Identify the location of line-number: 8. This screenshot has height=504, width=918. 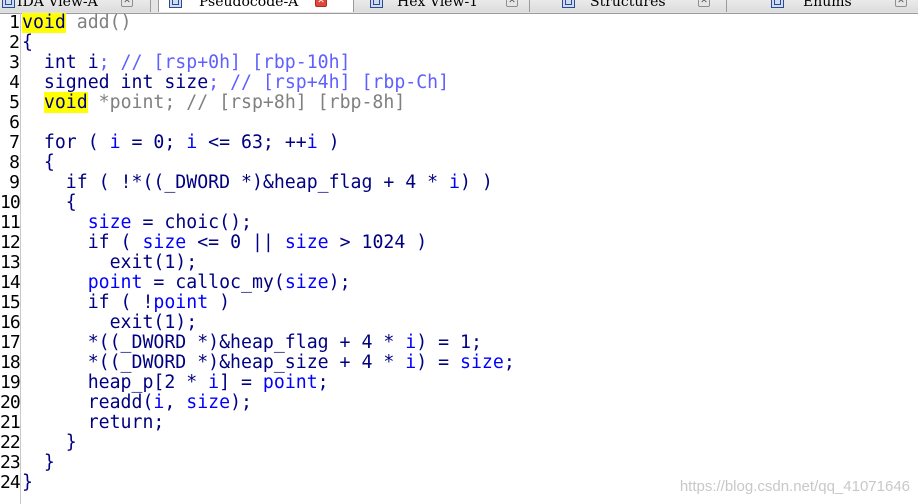
(14, 162).